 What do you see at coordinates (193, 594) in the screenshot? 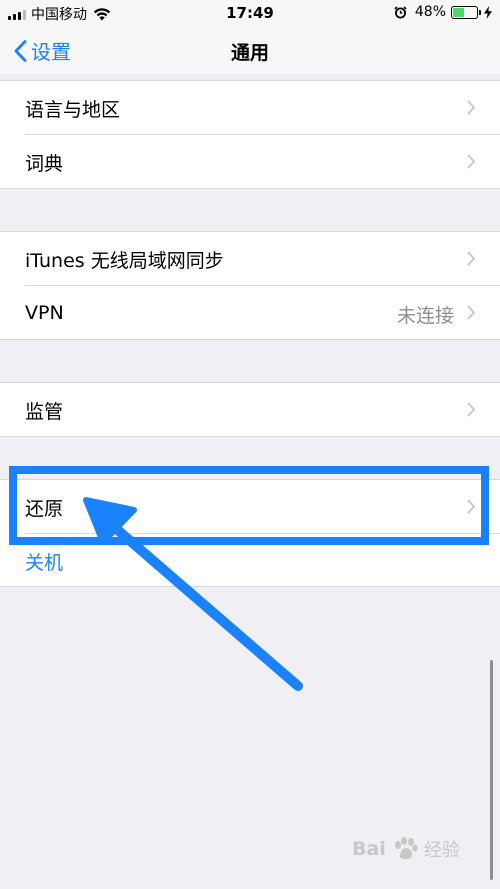
I see `annotation-arrow-icon` at bounding box center [193, 594].